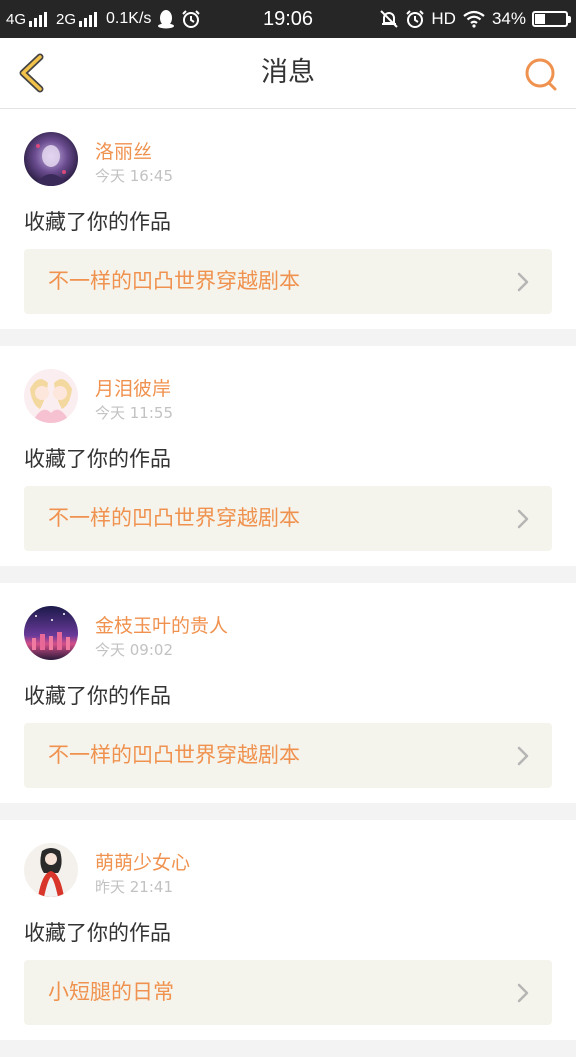 This screenshot has height=1057, width=576. I want to click on work-title: 小短腿的日常, so click(111, 992).